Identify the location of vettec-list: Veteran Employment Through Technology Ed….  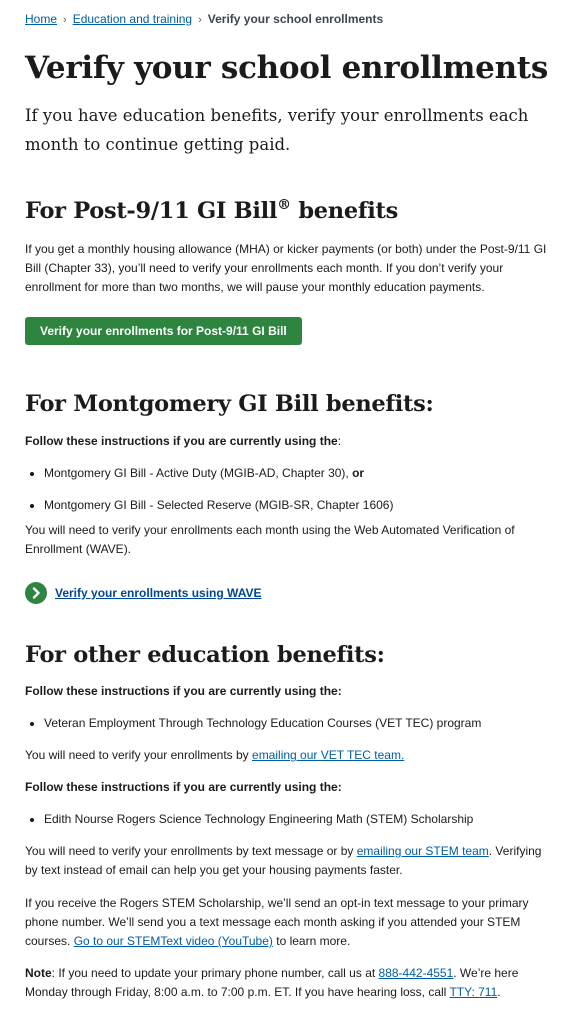
(286, 723).